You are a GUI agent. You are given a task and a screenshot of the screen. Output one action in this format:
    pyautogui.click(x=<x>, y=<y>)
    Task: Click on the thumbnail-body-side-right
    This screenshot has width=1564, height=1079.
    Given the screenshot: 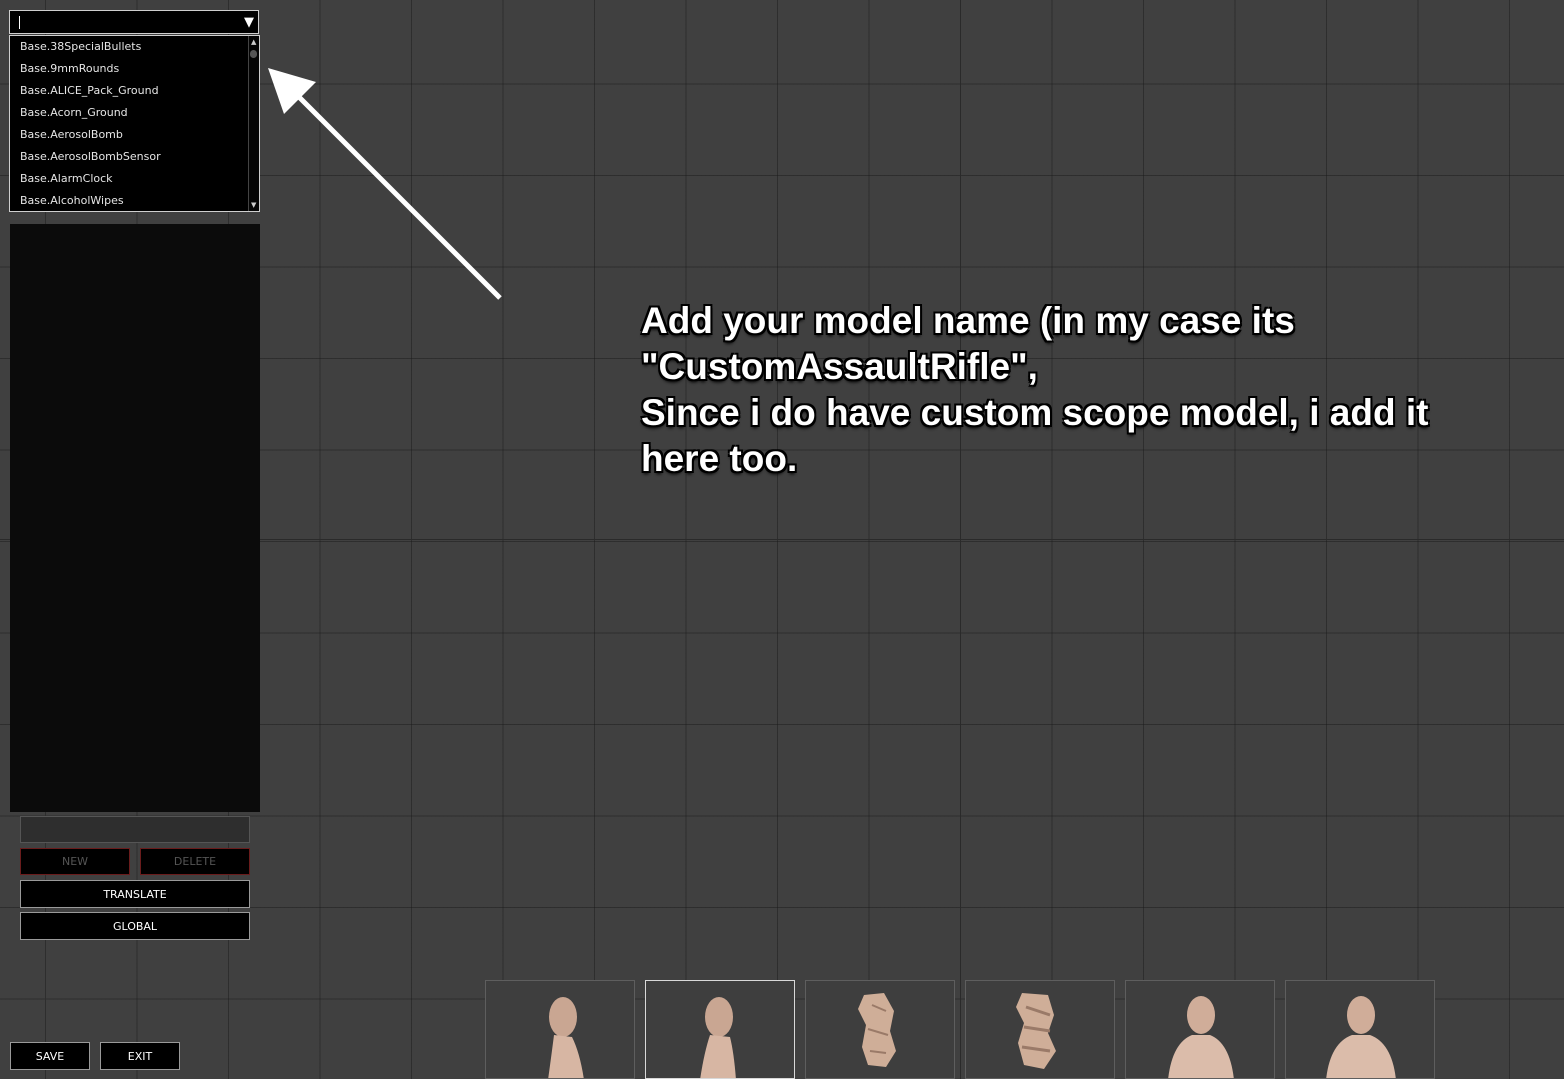 What is the action you would take?
    pyautogui.click(x=720, y=1029)
    